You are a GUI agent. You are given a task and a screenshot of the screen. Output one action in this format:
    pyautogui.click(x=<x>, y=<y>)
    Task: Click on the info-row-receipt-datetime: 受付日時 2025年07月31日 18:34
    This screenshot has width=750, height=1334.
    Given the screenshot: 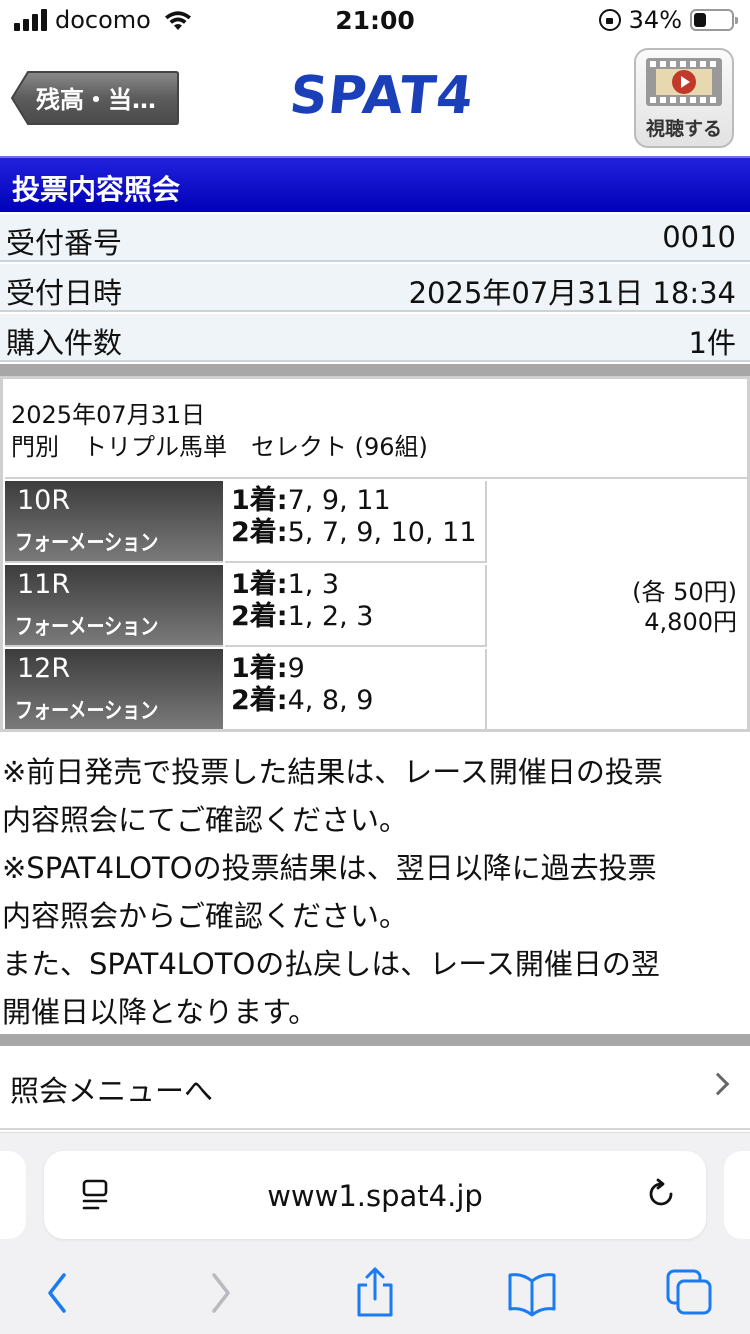 What is the action you would take?
    pyautogui.click(x=375, y=288)
    